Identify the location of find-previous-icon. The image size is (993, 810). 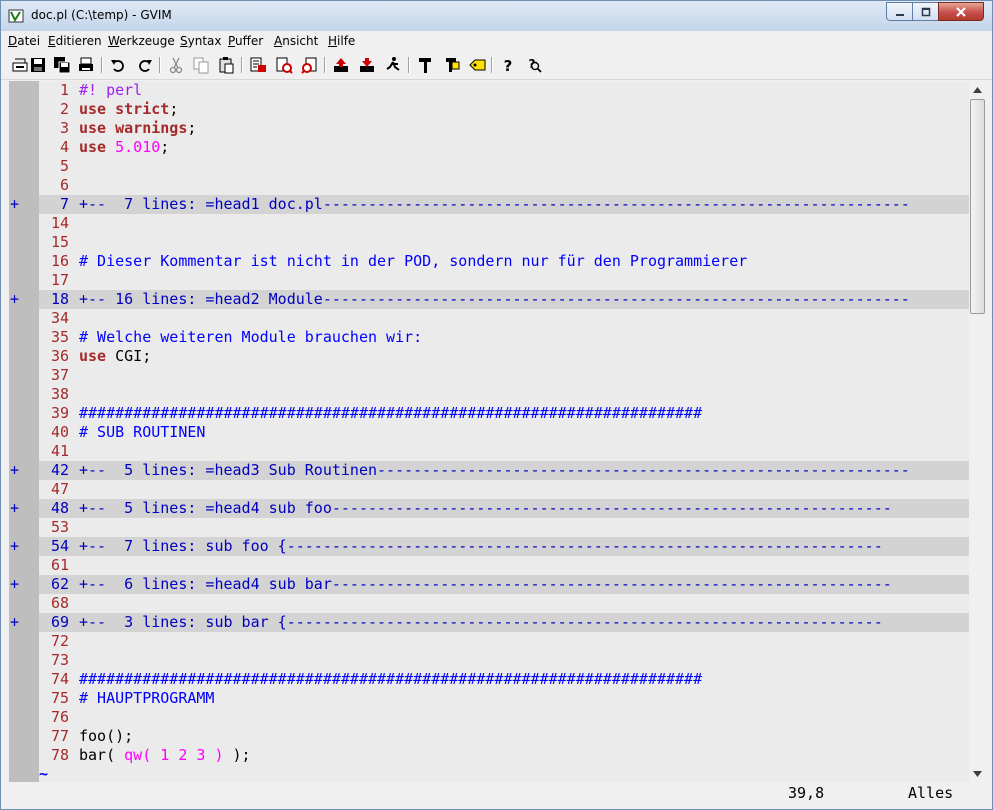
(309, 65).